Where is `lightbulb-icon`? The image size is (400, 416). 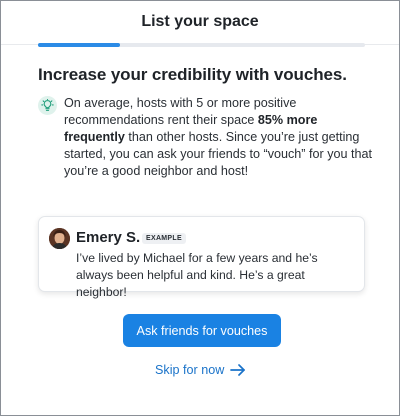 lightbulb-icon is located at coordinates (47, 105).